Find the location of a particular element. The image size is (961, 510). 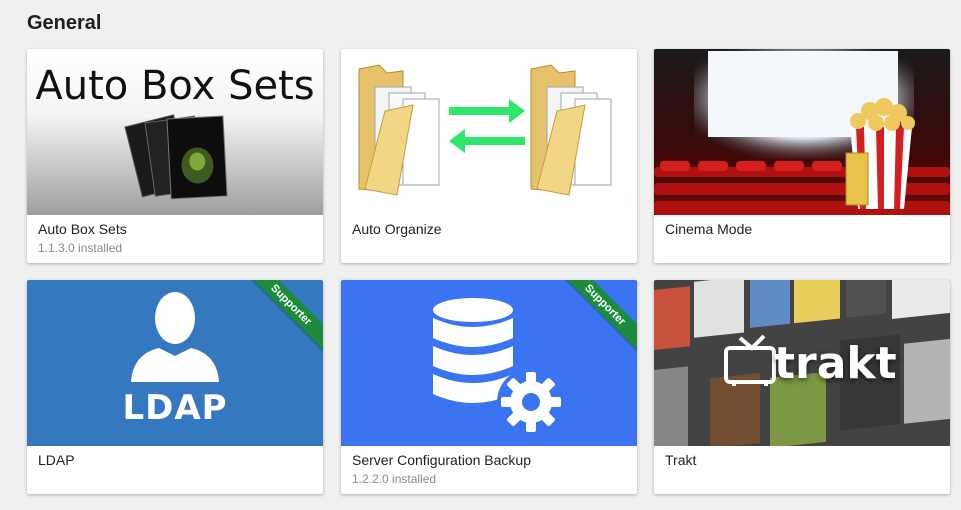

section-title: General is located at coordinates (64, 23).